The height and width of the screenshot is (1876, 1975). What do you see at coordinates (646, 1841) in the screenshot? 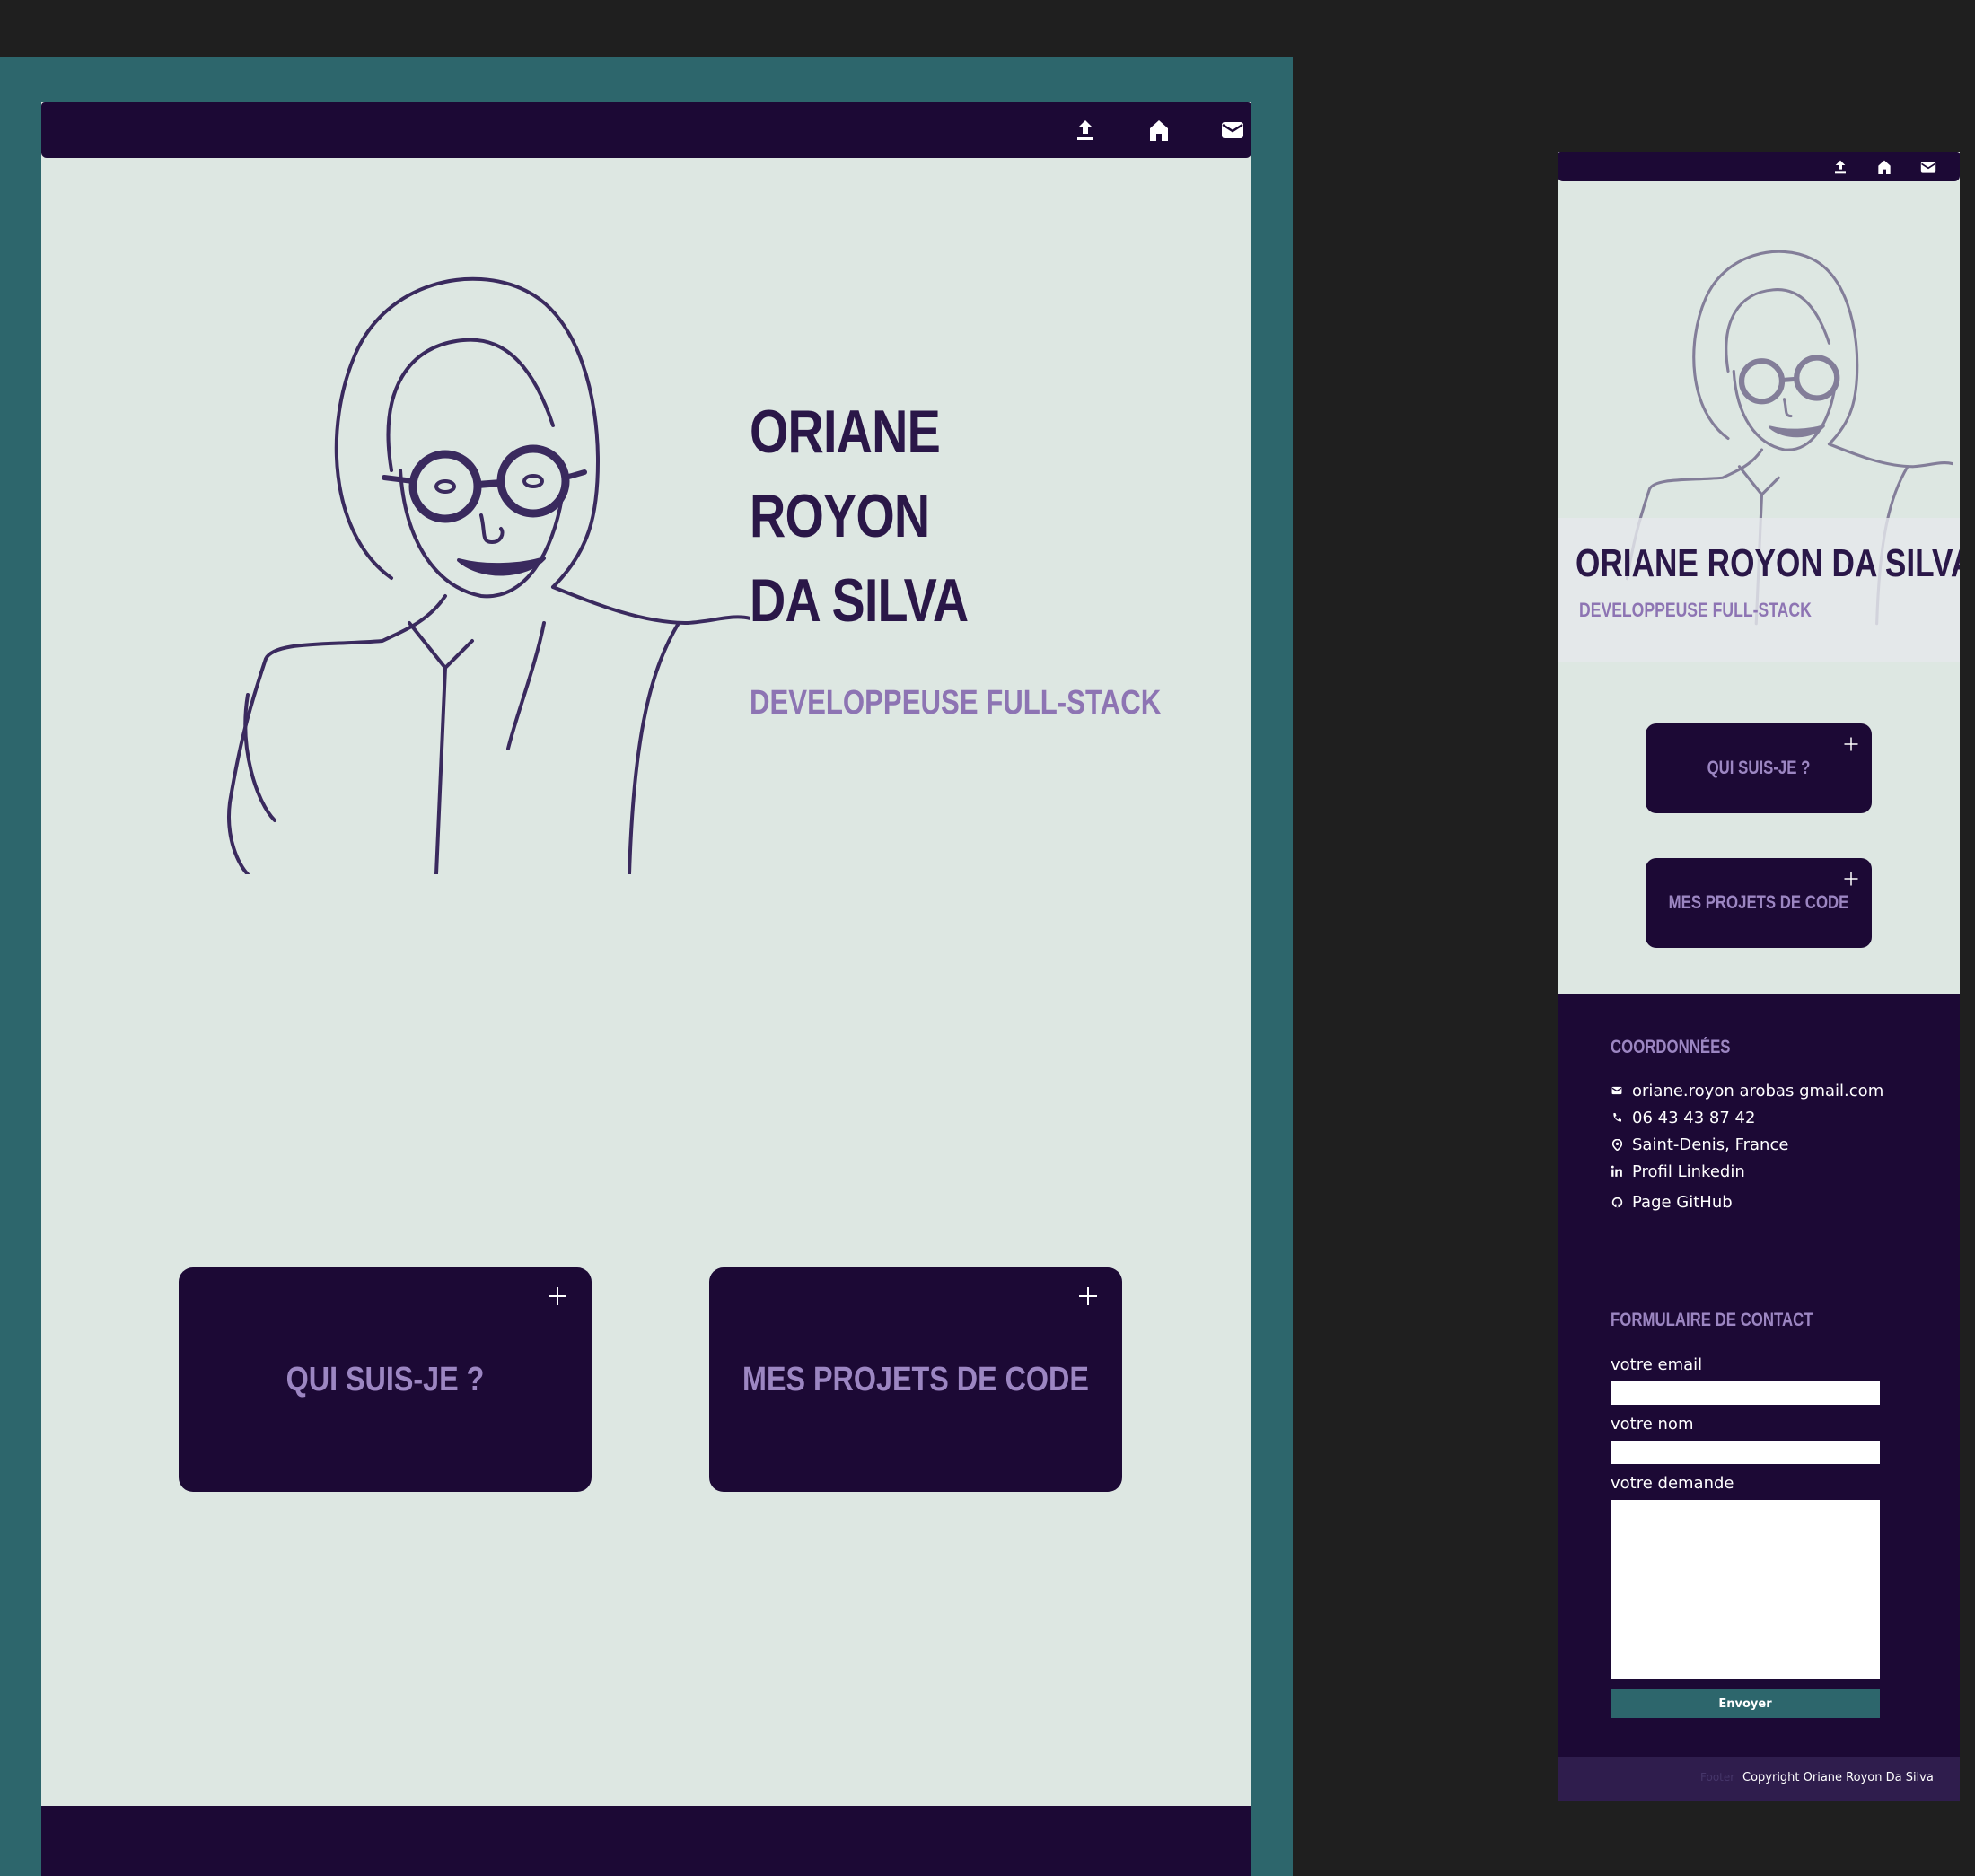
I see `desktop-footer` at bounding box center [646, 1841].